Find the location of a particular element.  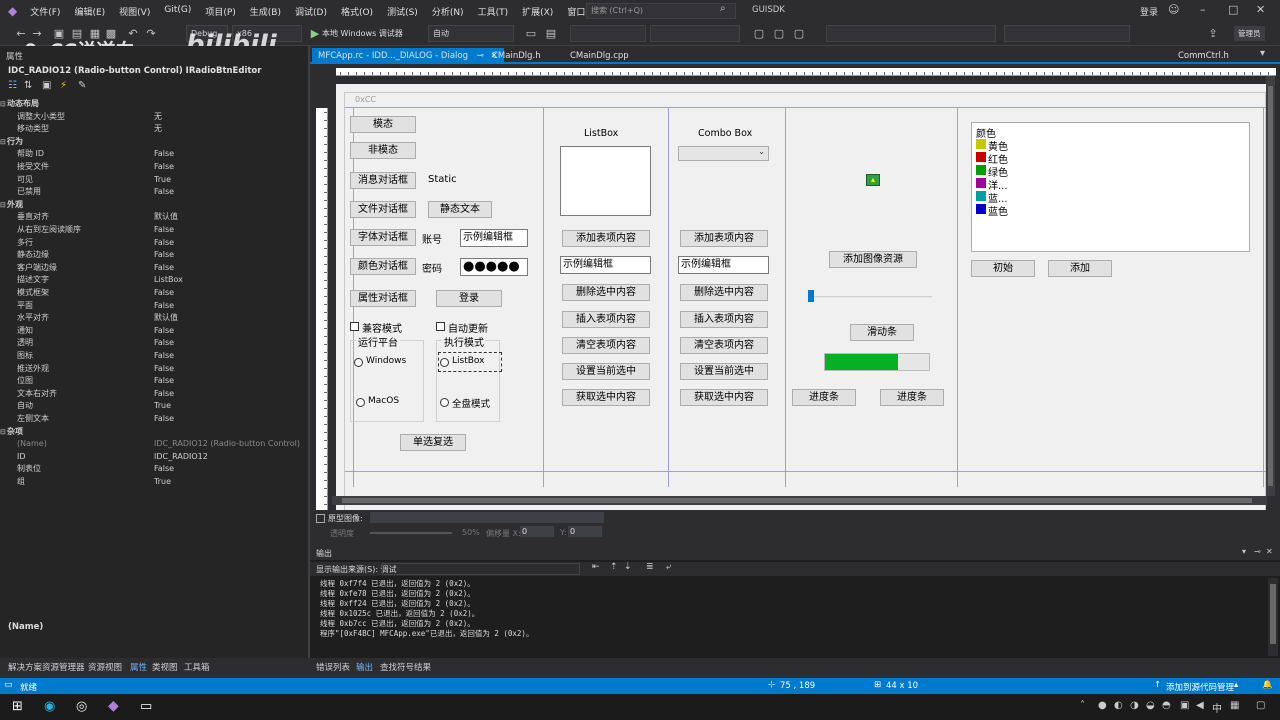

property-category: ⊟ 外观 is located at coordinates (154, 205).